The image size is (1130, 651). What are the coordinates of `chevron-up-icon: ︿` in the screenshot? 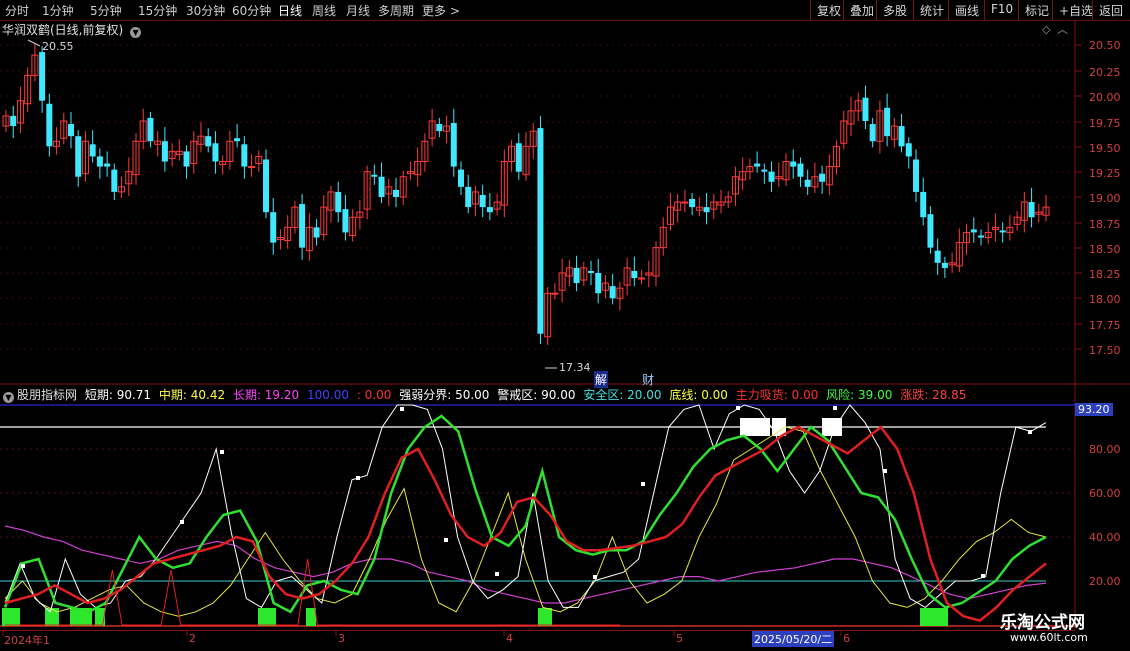 It's located at (1062, 29).